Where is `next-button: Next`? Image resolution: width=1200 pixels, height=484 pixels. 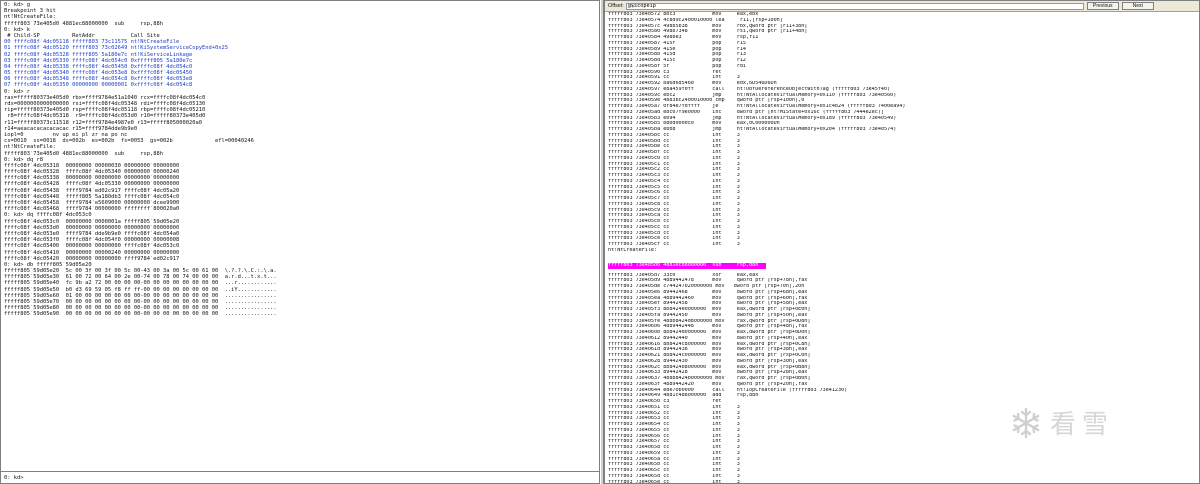 next-button: Next is located at coordinates (1137, 6).